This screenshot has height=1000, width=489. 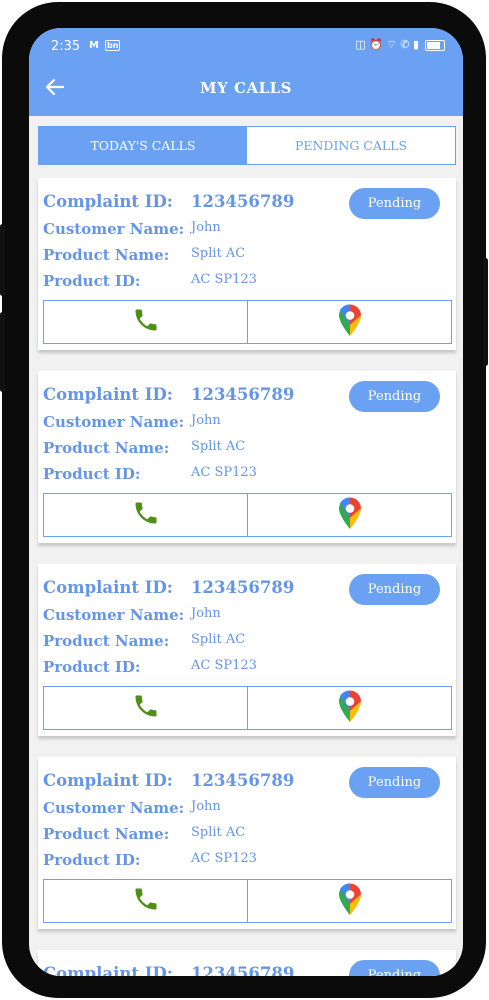 What do you see at coordinates (2, 260) in the screenshot?
I see `volume-button` at bounding box center [2, 260].